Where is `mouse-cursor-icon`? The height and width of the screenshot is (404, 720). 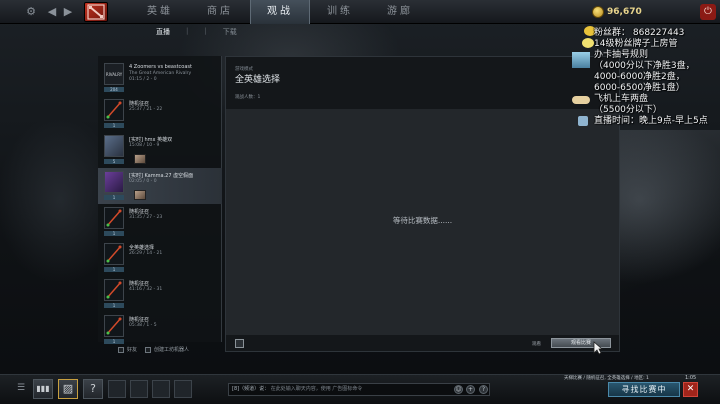 mouse-cursor-icon is located at coordinates (598, 348).